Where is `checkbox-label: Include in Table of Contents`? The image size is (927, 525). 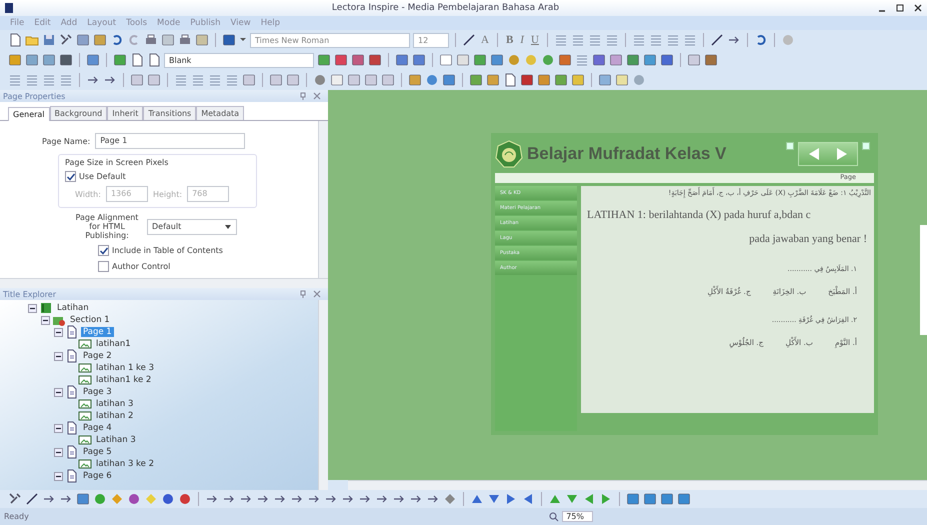
checkbox-label: Include in Table of Contents is located at coordinates (167, 250).